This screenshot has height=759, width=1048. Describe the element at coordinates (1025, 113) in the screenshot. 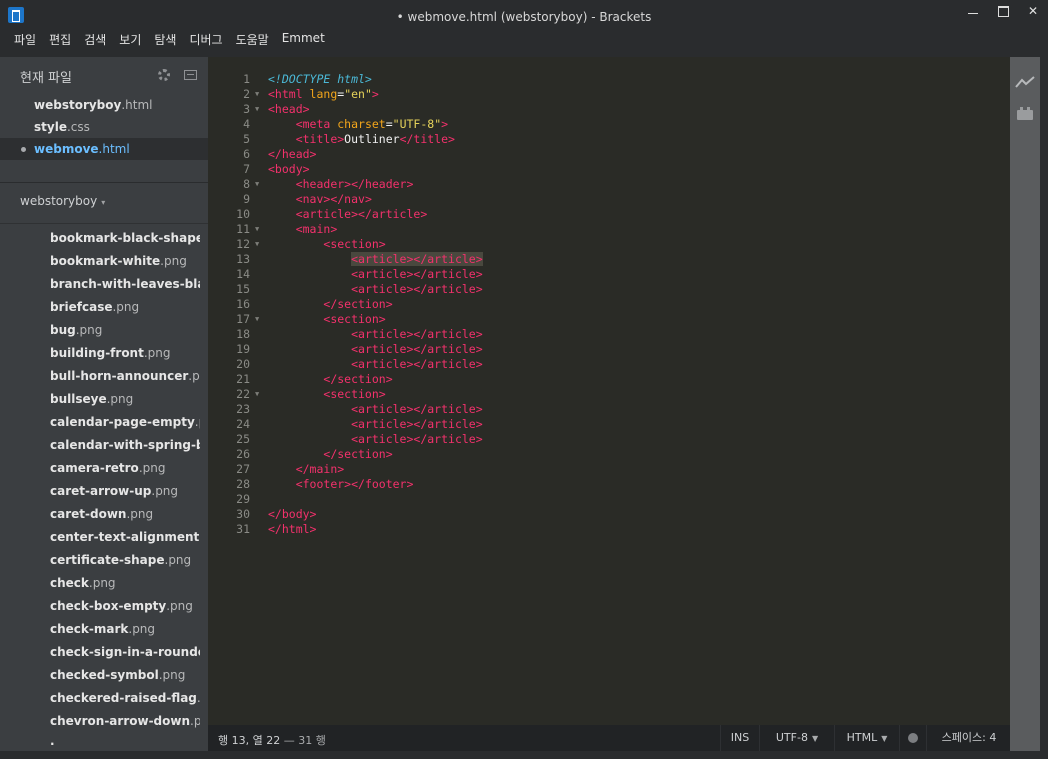

I see `extension-manager-icon` at that location.